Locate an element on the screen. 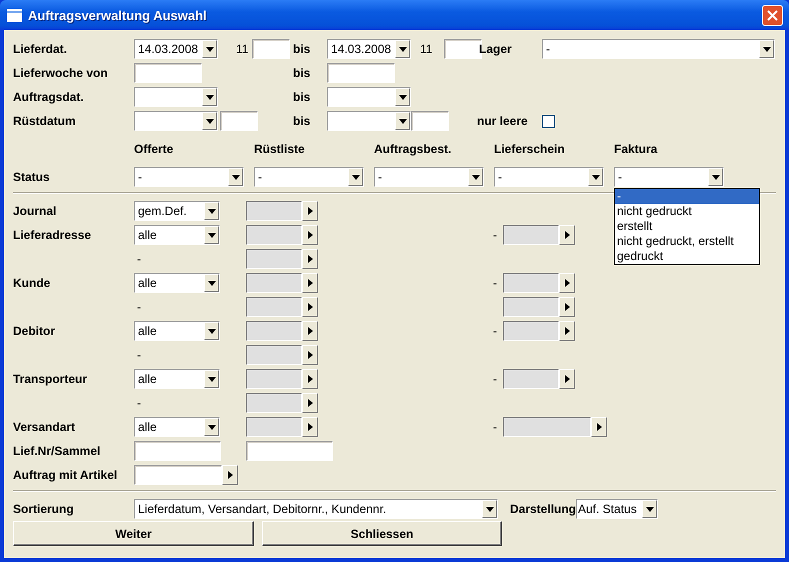 The image size is (789, 562). hour-label: 11 is located at coordinates (242, 49).